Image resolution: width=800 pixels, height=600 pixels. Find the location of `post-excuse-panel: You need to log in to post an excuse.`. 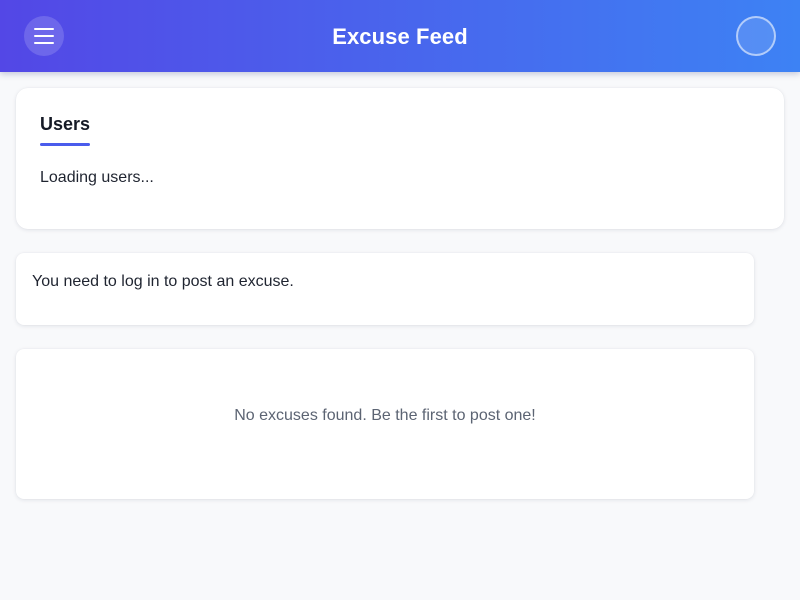

post-excuse-panel: You need to log in to post an excuse. is located at coordinates (385, 289).